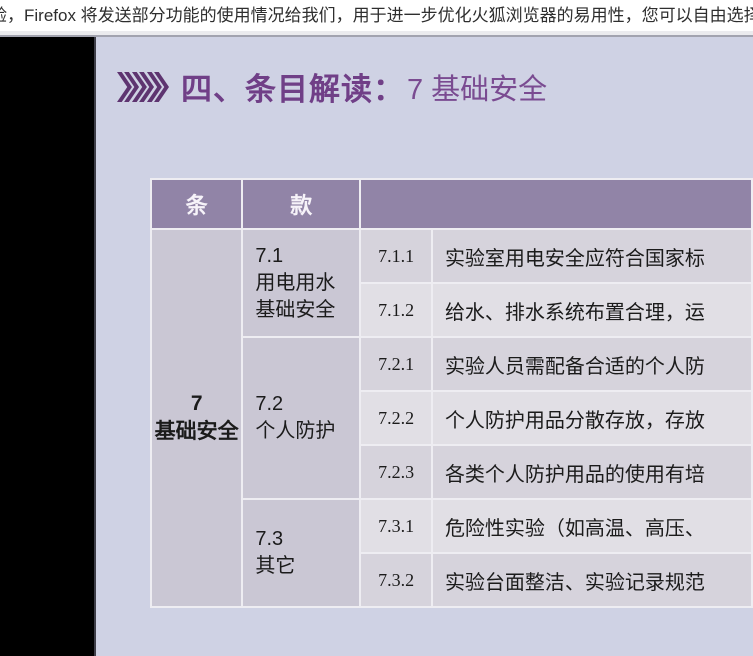  I want to click on slide-title-prefix: 四、条目解读：, so click(293, 89).